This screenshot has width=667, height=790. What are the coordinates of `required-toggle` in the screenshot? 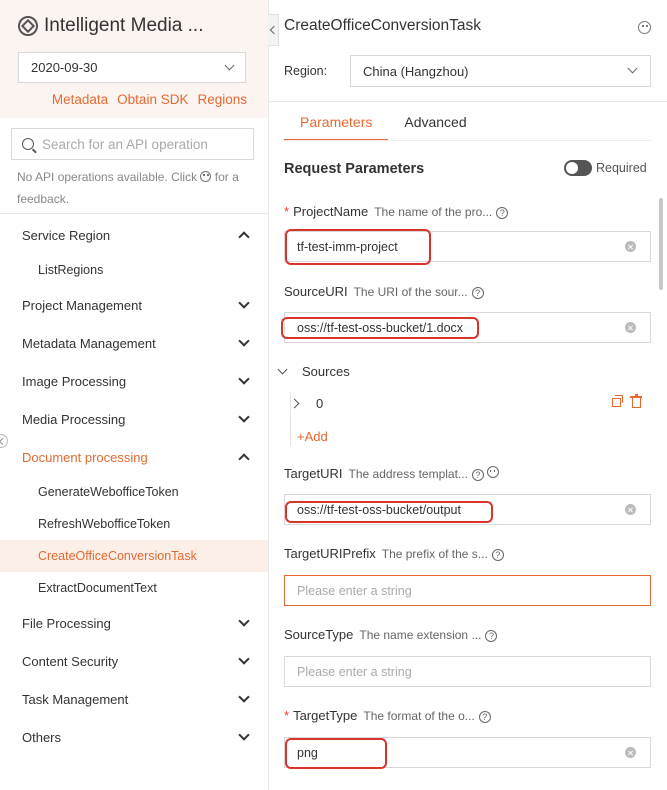 It's located at (578, 168).